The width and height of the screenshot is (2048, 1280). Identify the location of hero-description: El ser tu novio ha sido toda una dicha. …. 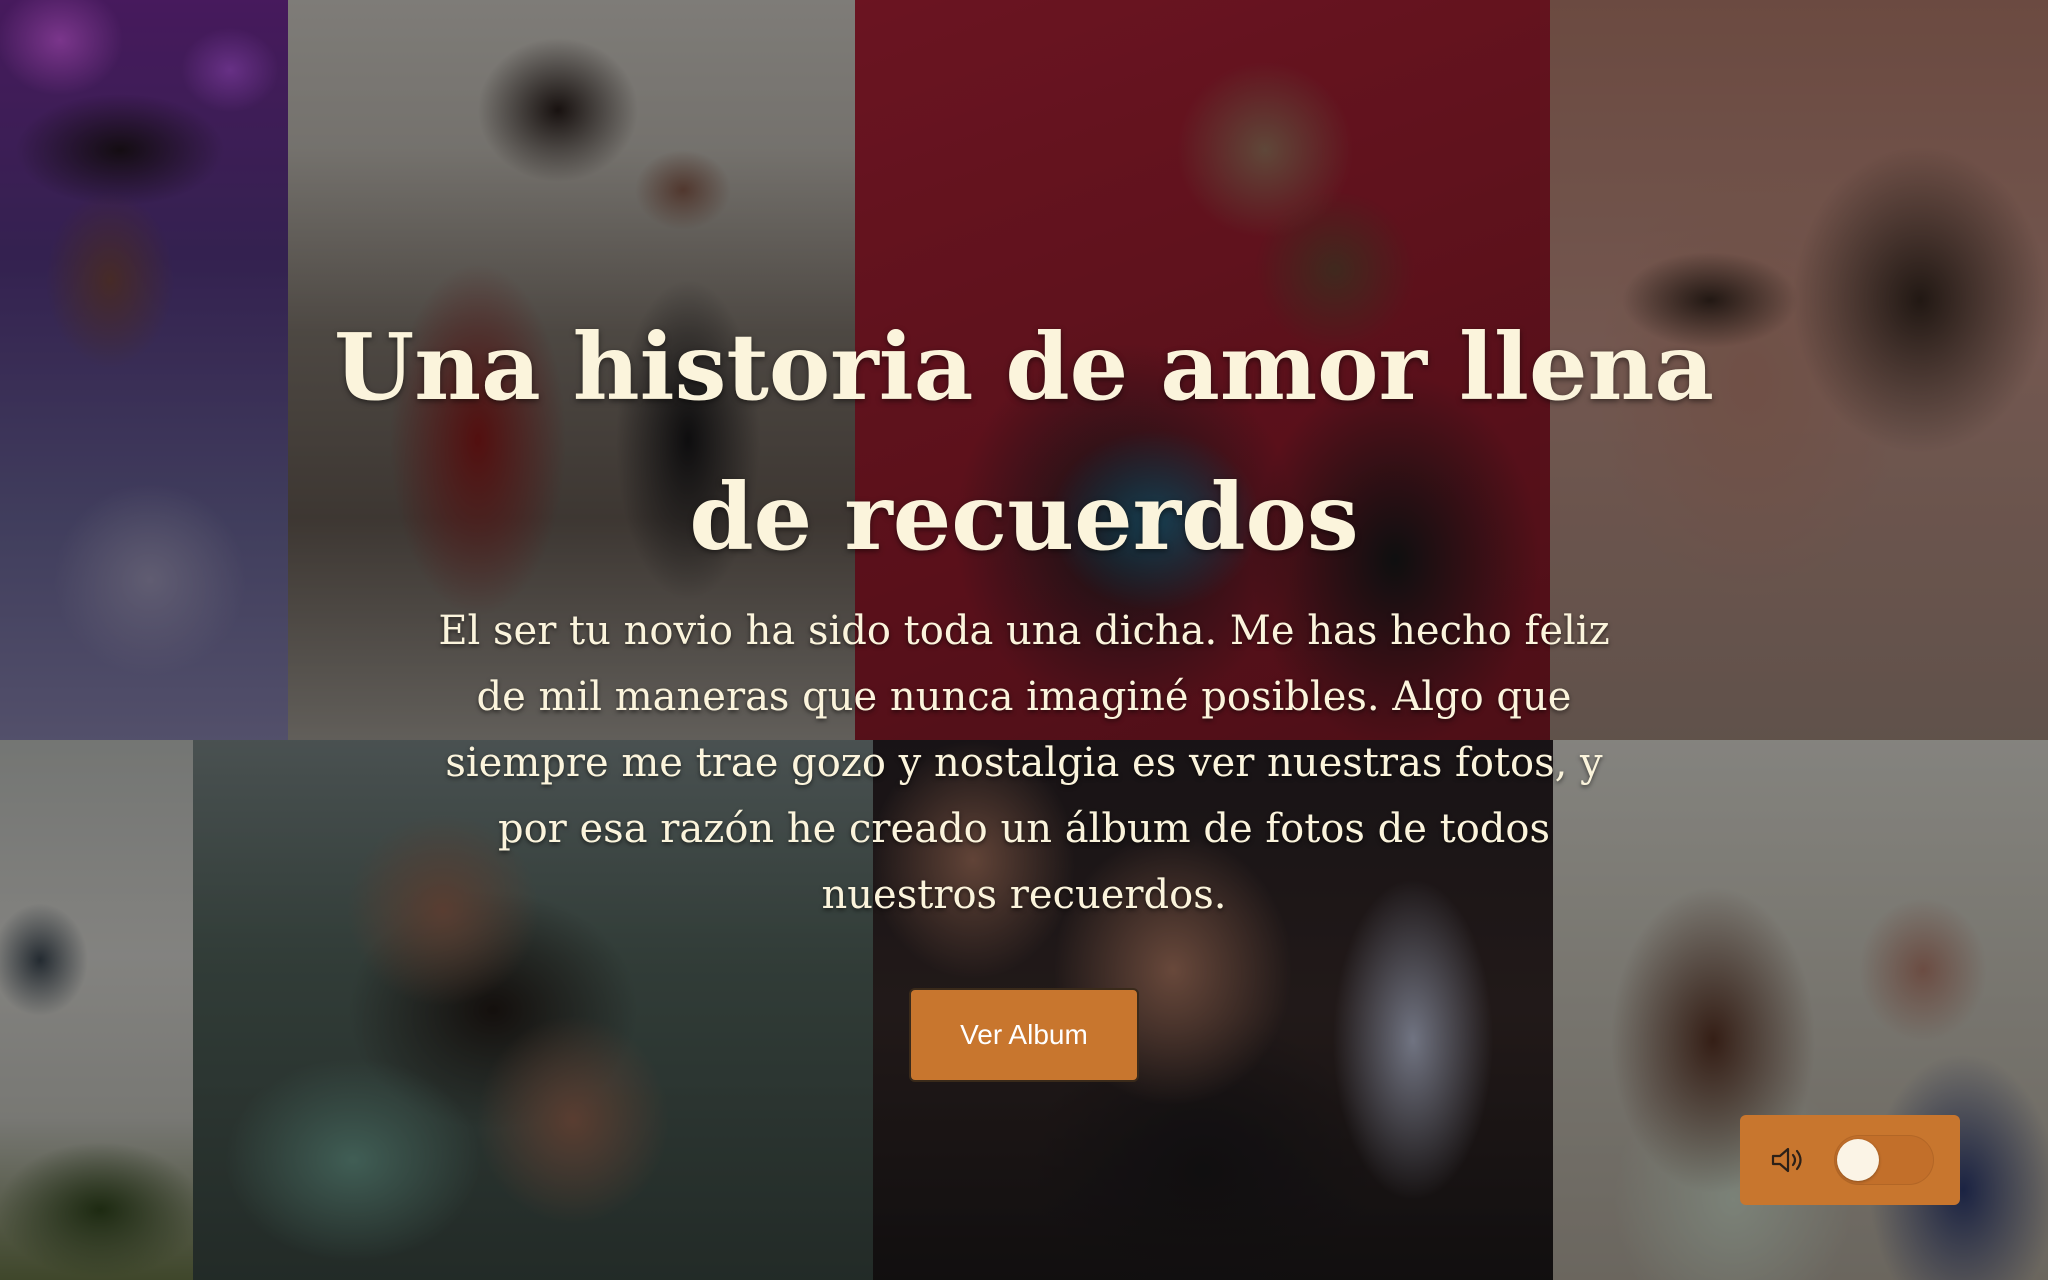
(1024, 763).